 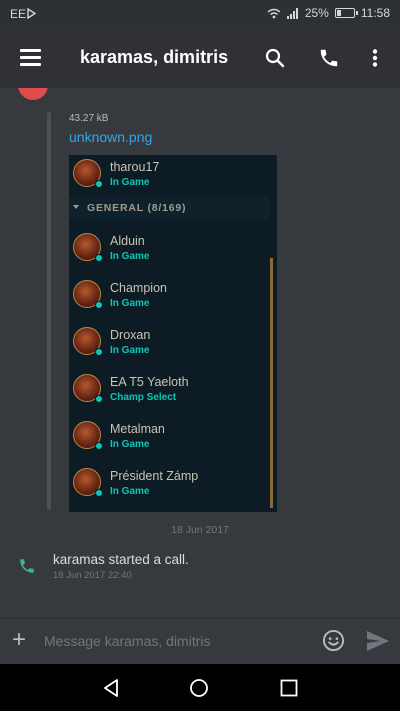 I want to click on friend-row: Alduin In Game, so click(x=169, y=249).